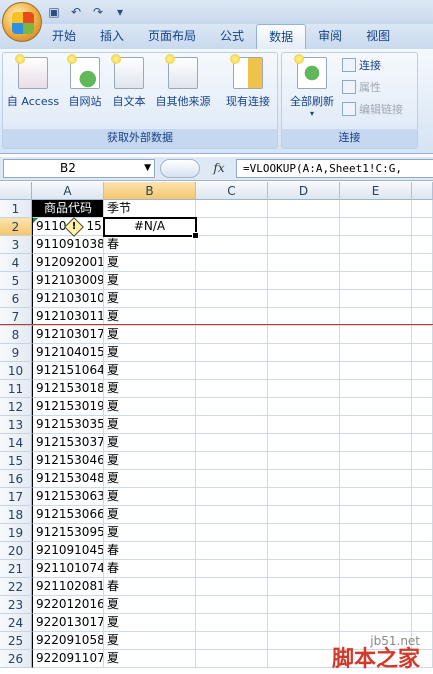 Image resolution: width=433 pixels, height=674 pixels. What do you see at coordinates (68, 551) in the screenshot?
I see `cell-a20: 921091045` at bounding box center [68, 551].